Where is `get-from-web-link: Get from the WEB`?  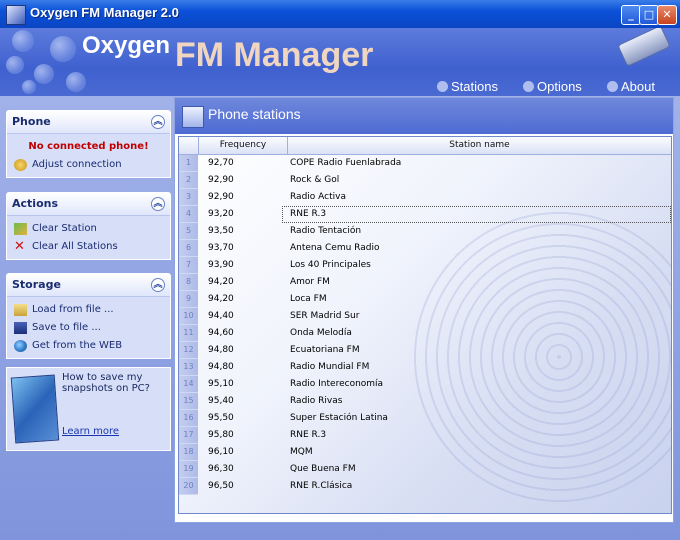 get-from-web-link: Get from the WEB is located at coordinates (88, 346).